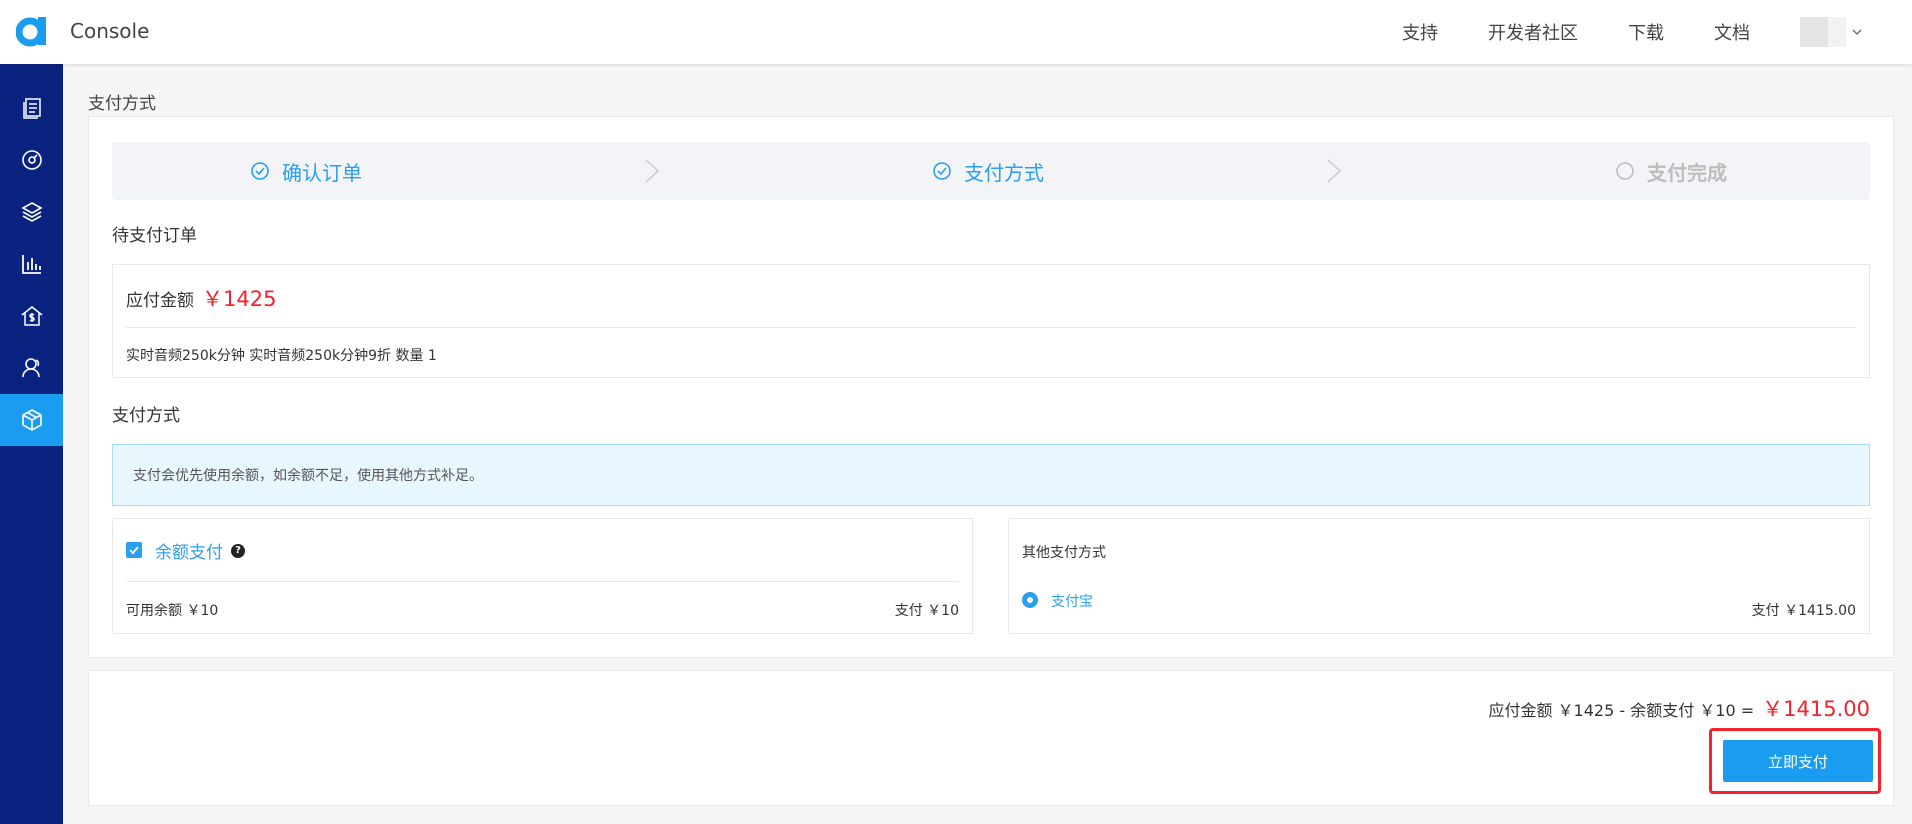 The width and height of the screenshot is (1912, 824). What do you see at coordinates (160, 301) in the screenshot?
I see `amount-label: 应付金额` at bounding box center [160, 301].